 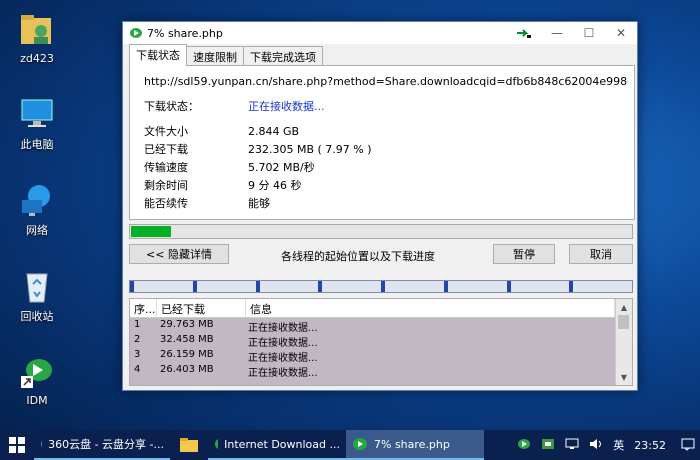 What do you see at coordinates (623, 322) in the screenshot?
I see `scroll-thumb` at bounding box center [623, 322].